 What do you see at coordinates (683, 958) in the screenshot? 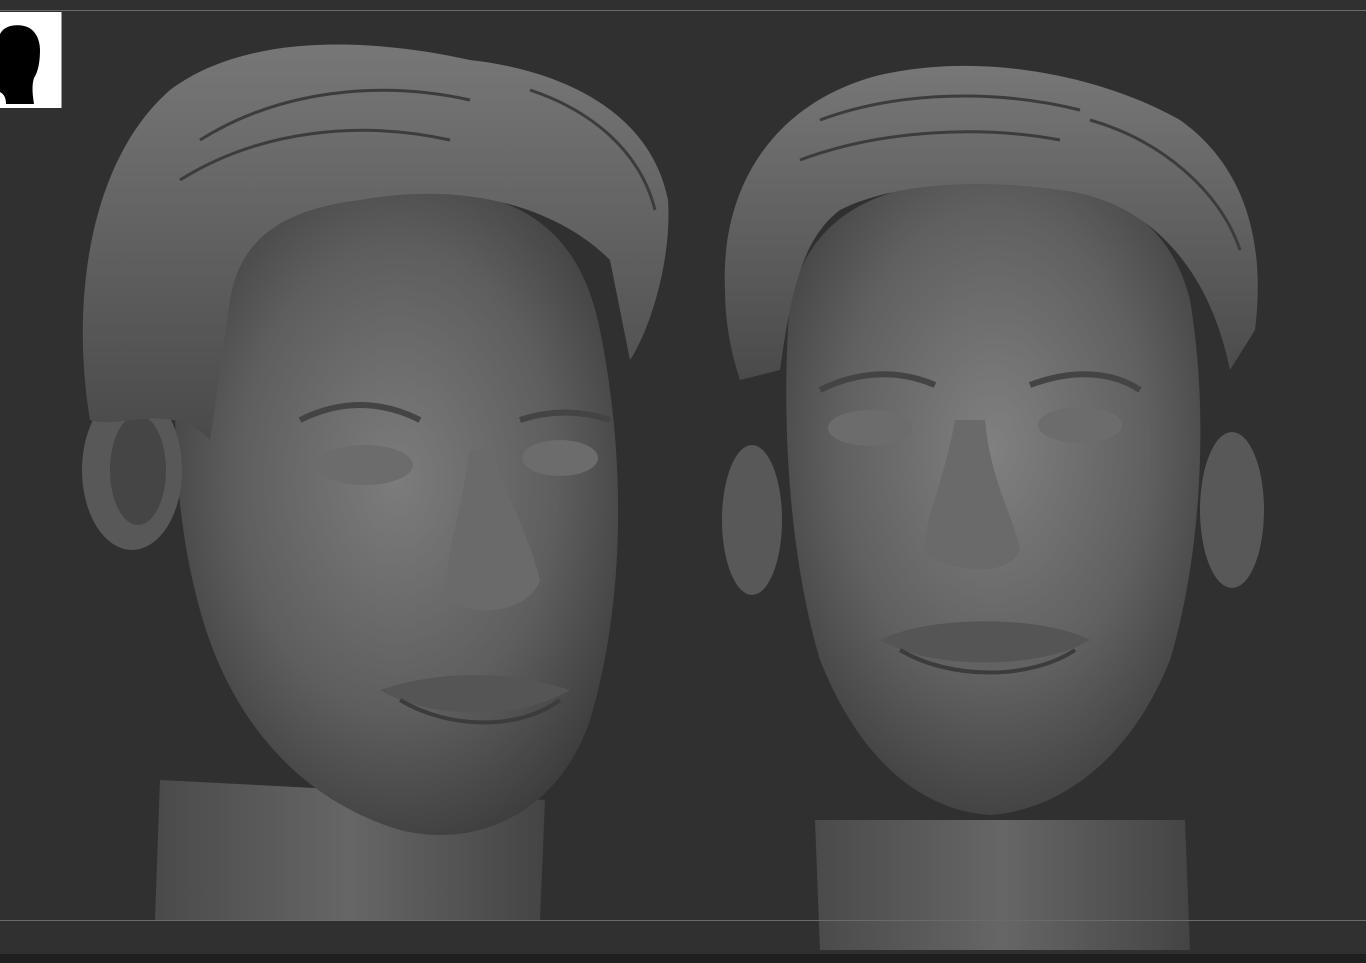
I see `bottom-shelf` at bounding box center [683, 958].